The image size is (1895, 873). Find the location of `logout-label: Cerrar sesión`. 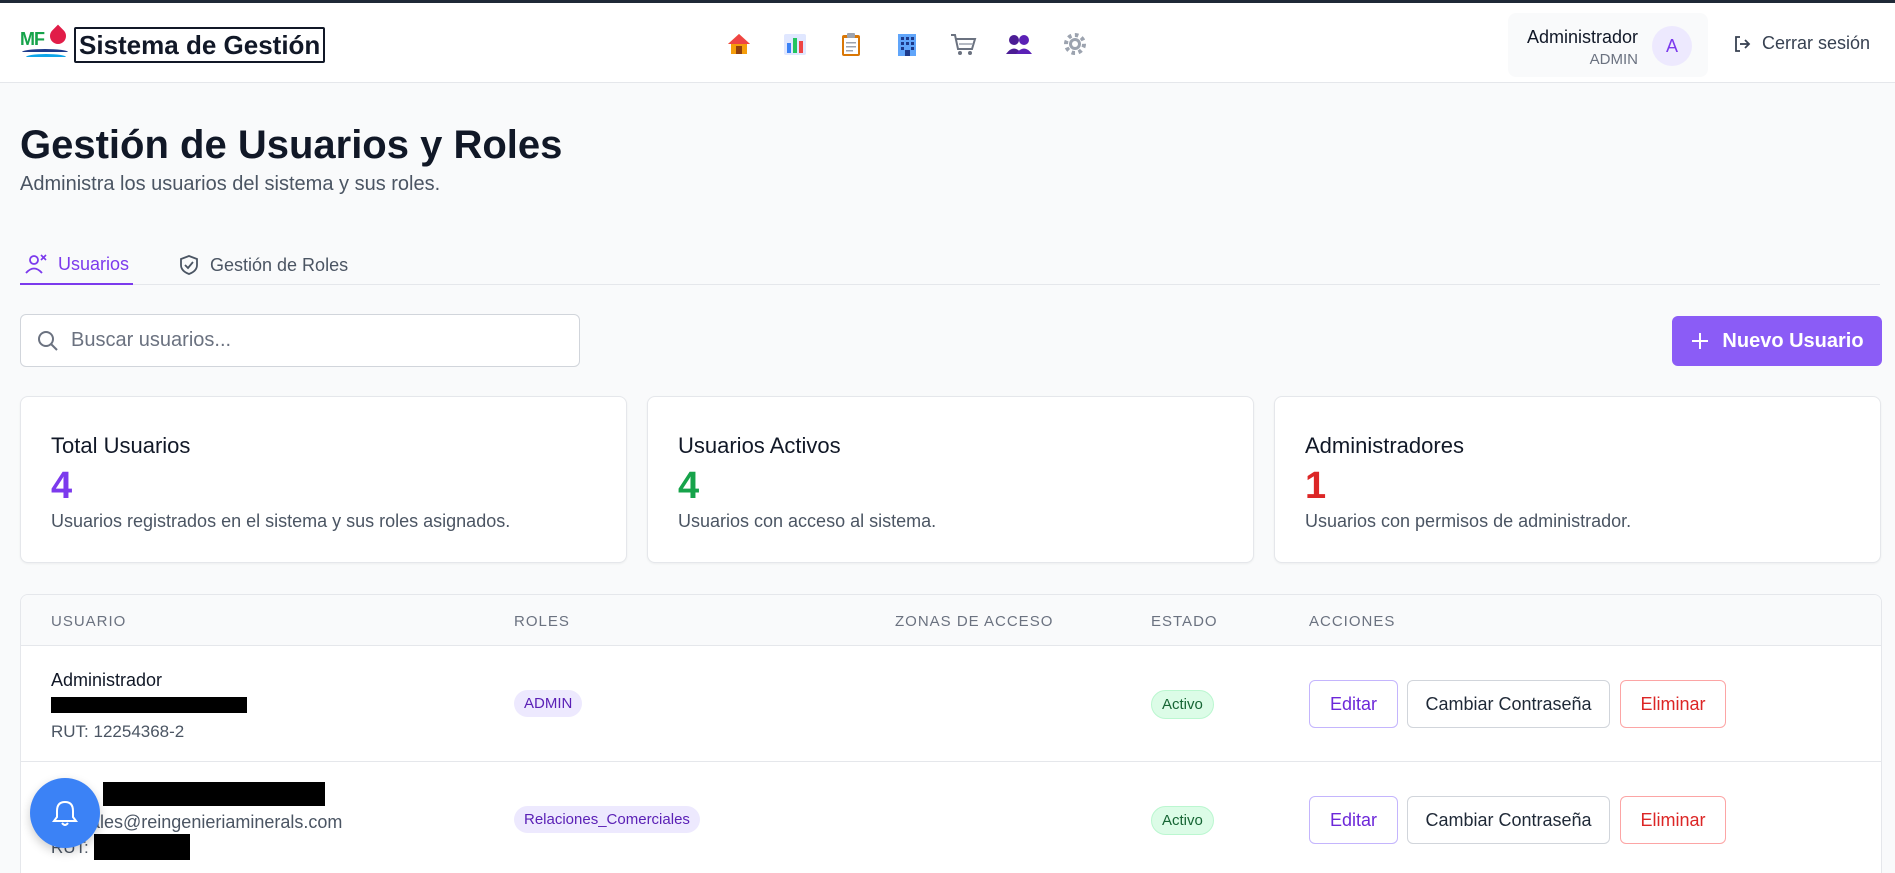

logout-label: Cerrar sesión is located at coordinates (1816, 43).